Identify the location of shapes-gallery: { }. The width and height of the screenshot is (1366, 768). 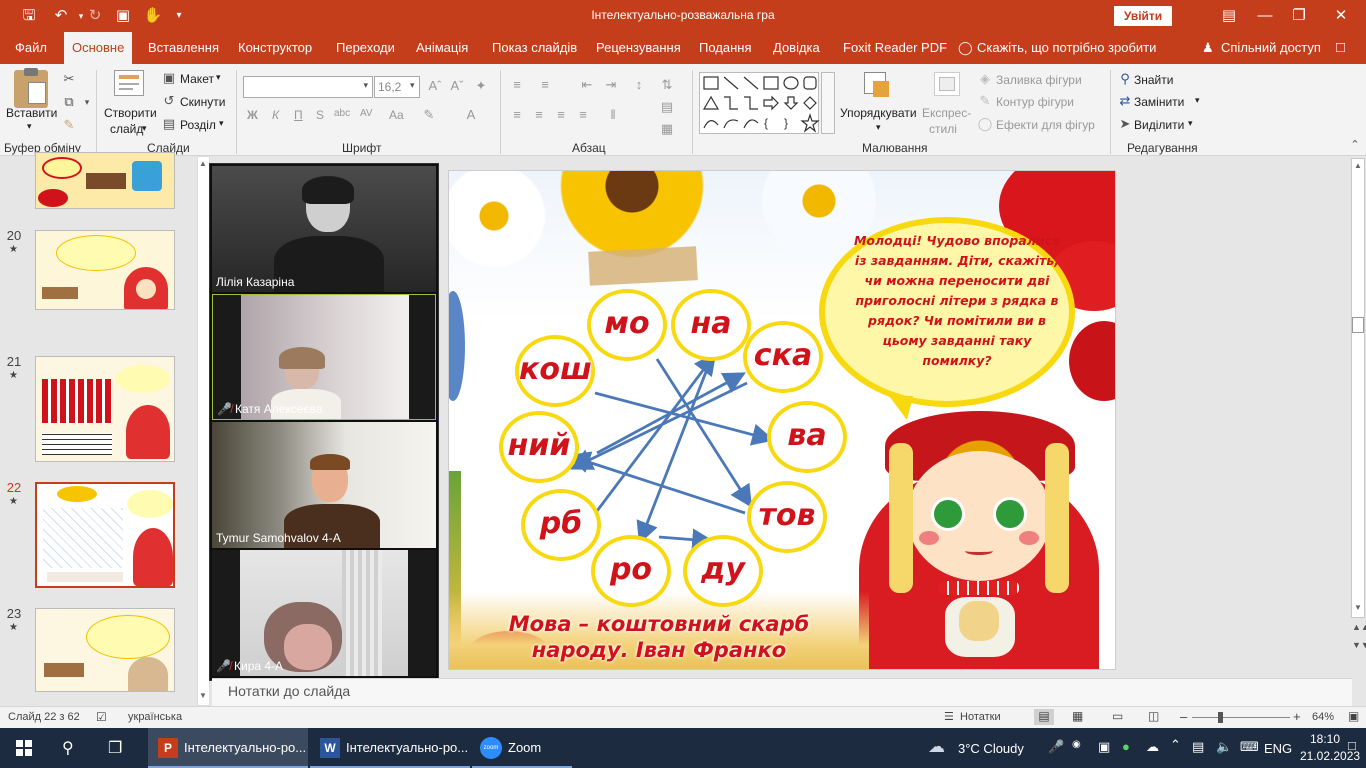
(759, 103).